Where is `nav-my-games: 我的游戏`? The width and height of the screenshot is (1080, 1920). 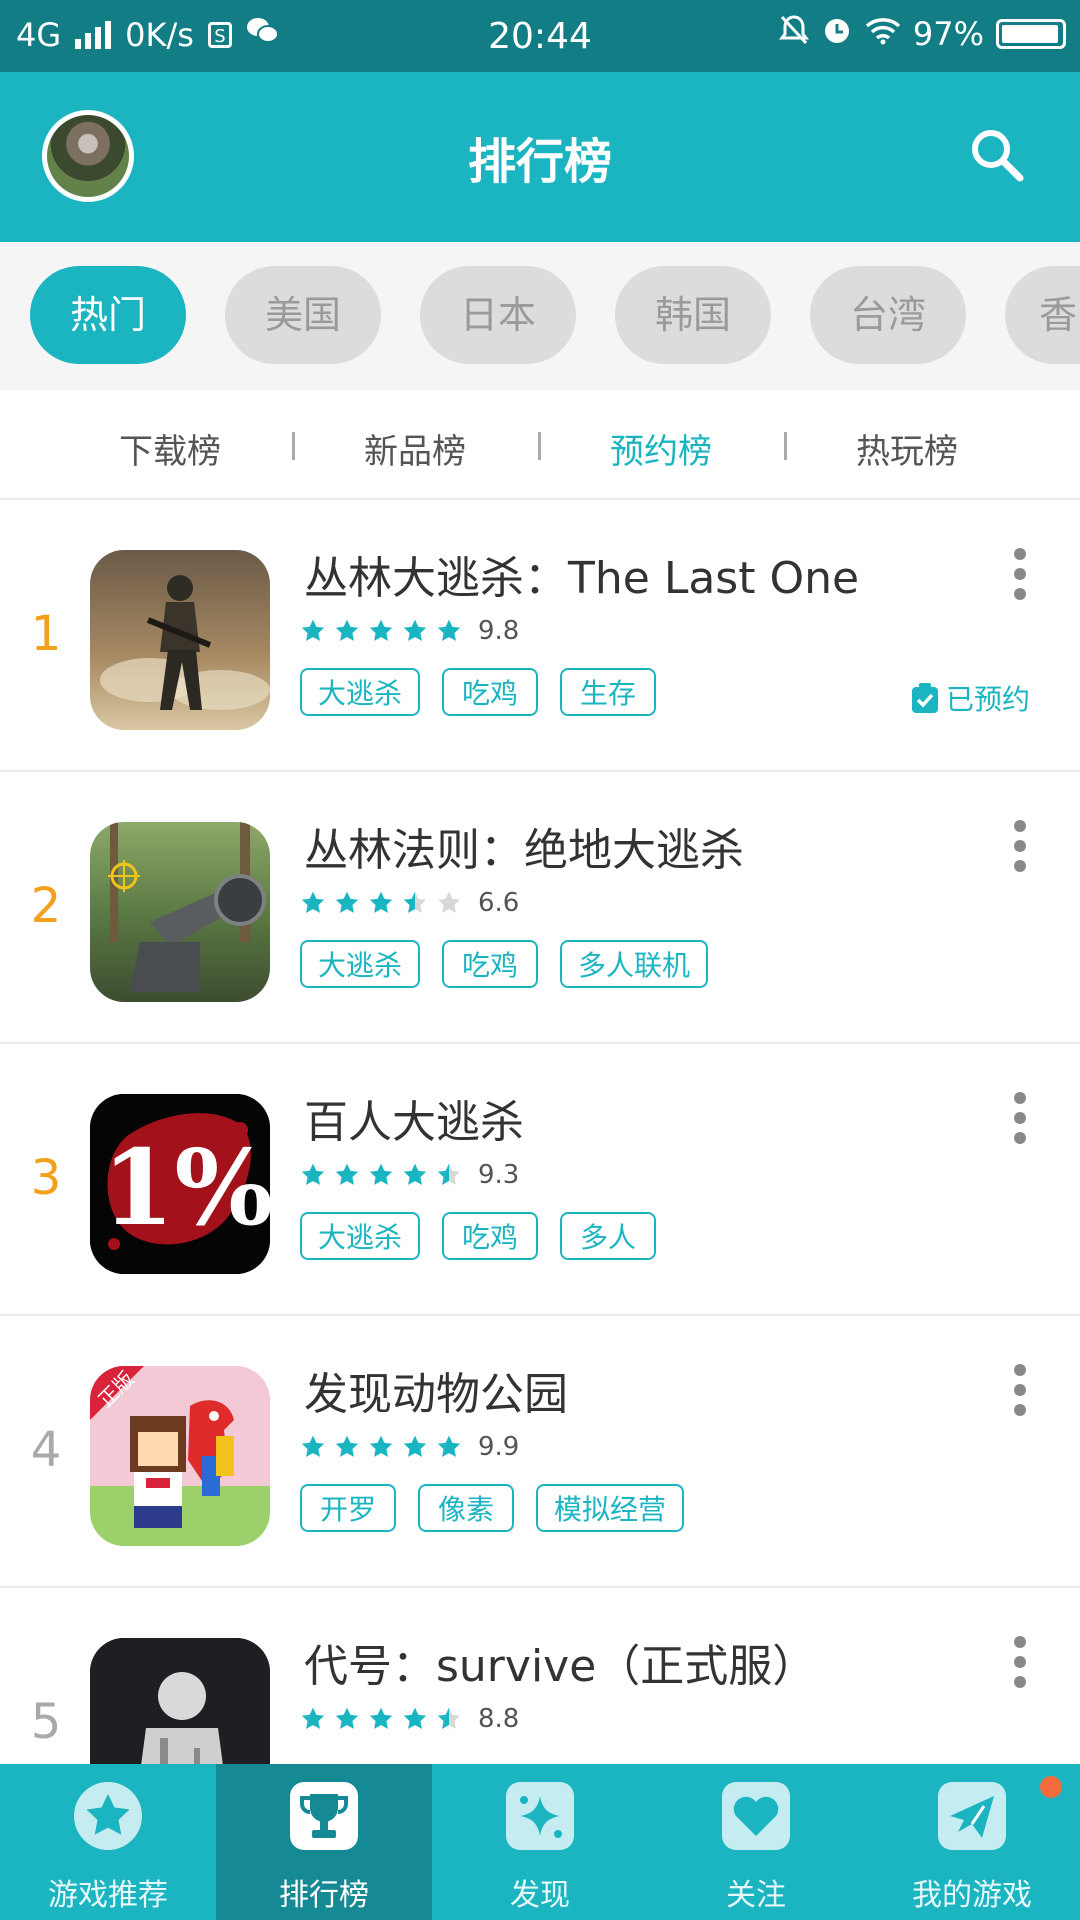 nav-my-games: 我的游戏 is located at coordinates (972, 1842).